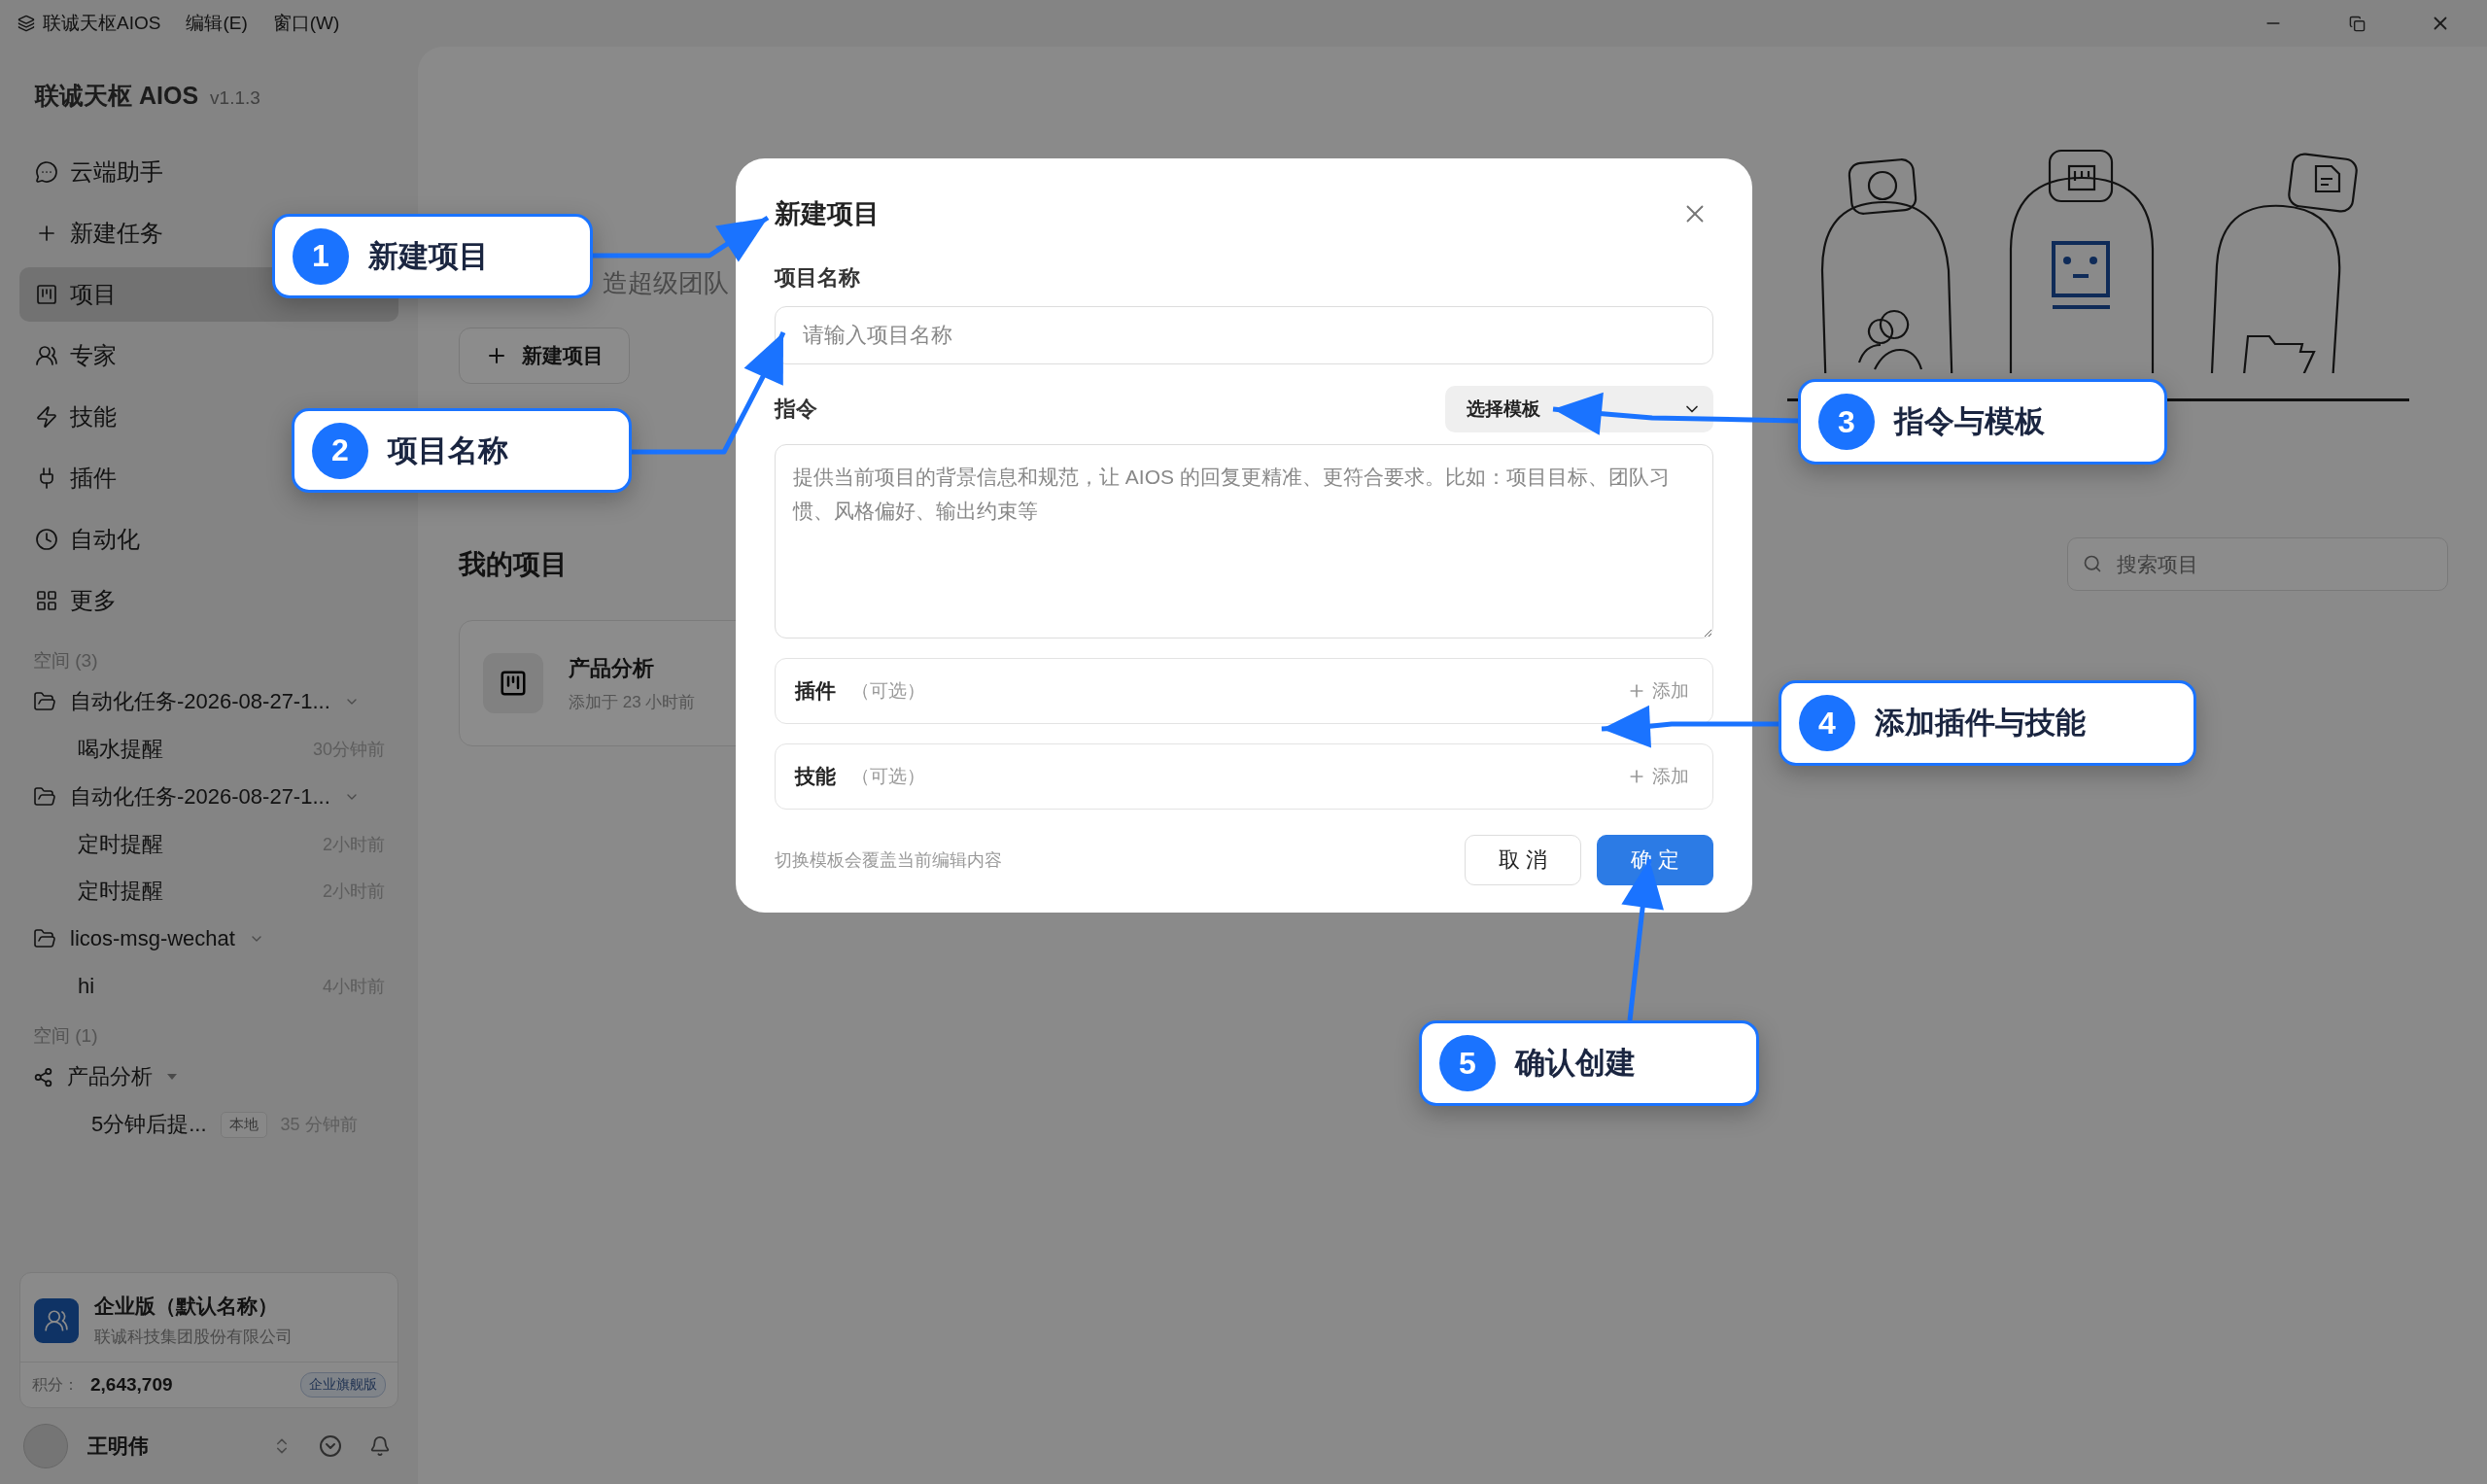 Image resolution: width=2487 pixels, height=1484 pixels. What do you see at coordinates (209, 1077) in the screenshot?
I see `space-group: 产品分析` at bounding box center [209, 1077].